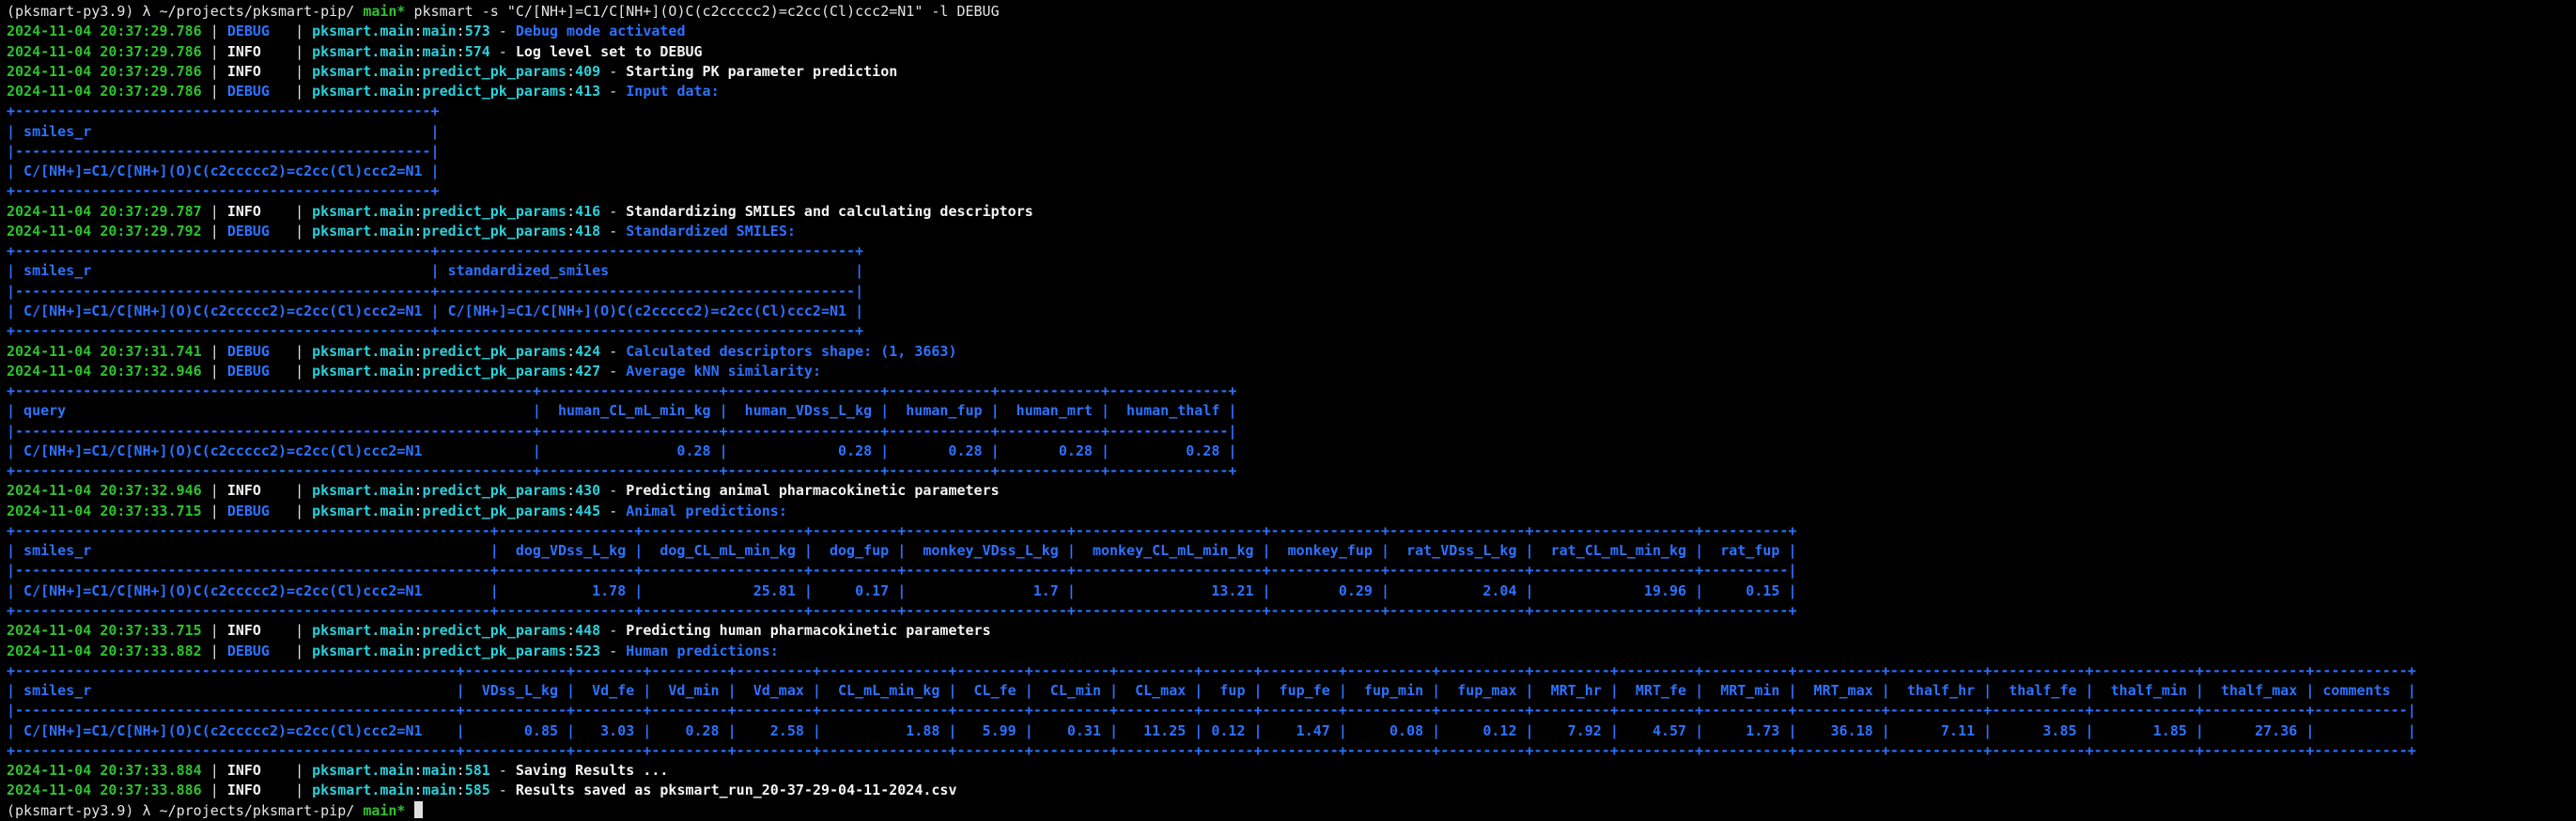 The width and height of the screenshot is (2576, 821). What do you see at coordinates (609, 51) in the screenshot?
I see `log-message: Log level set to DEBUG` at bounding box center [609, 51].